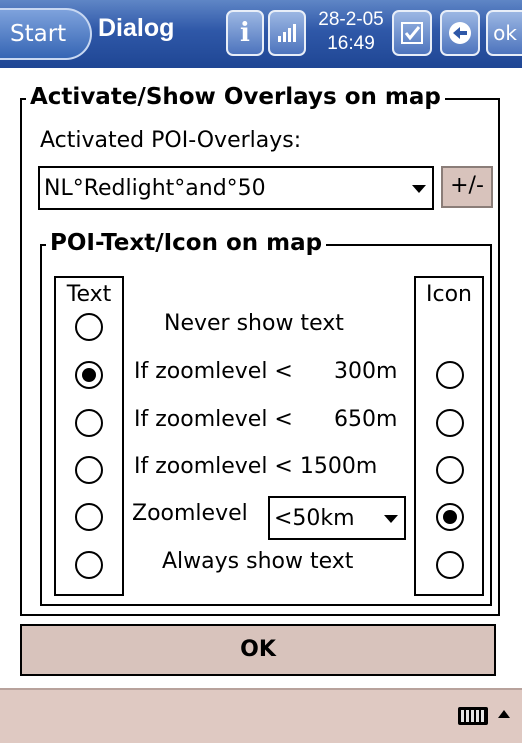 Image resolution: width=522 pixels, height=743 pixels. I want to click on zoomlevel-select: <50km, so click(337, 518).